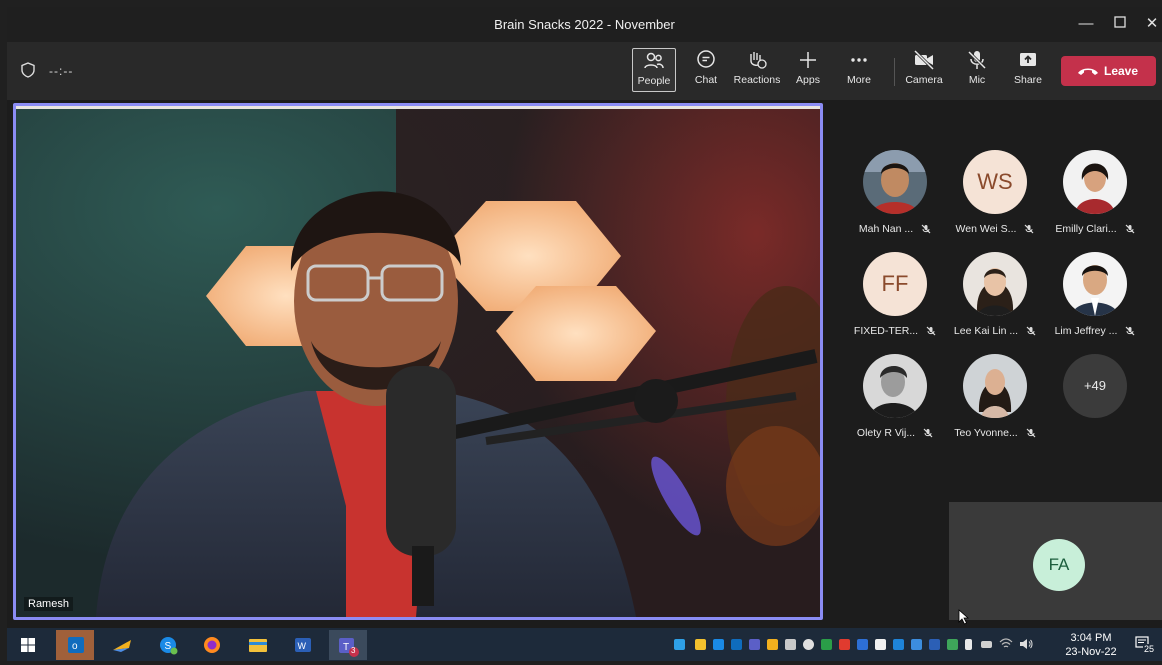 Image resolution: width=1162 pixels, height=665 pixels. I want to click on skype-taskbar-button: S, so click(168, 645).